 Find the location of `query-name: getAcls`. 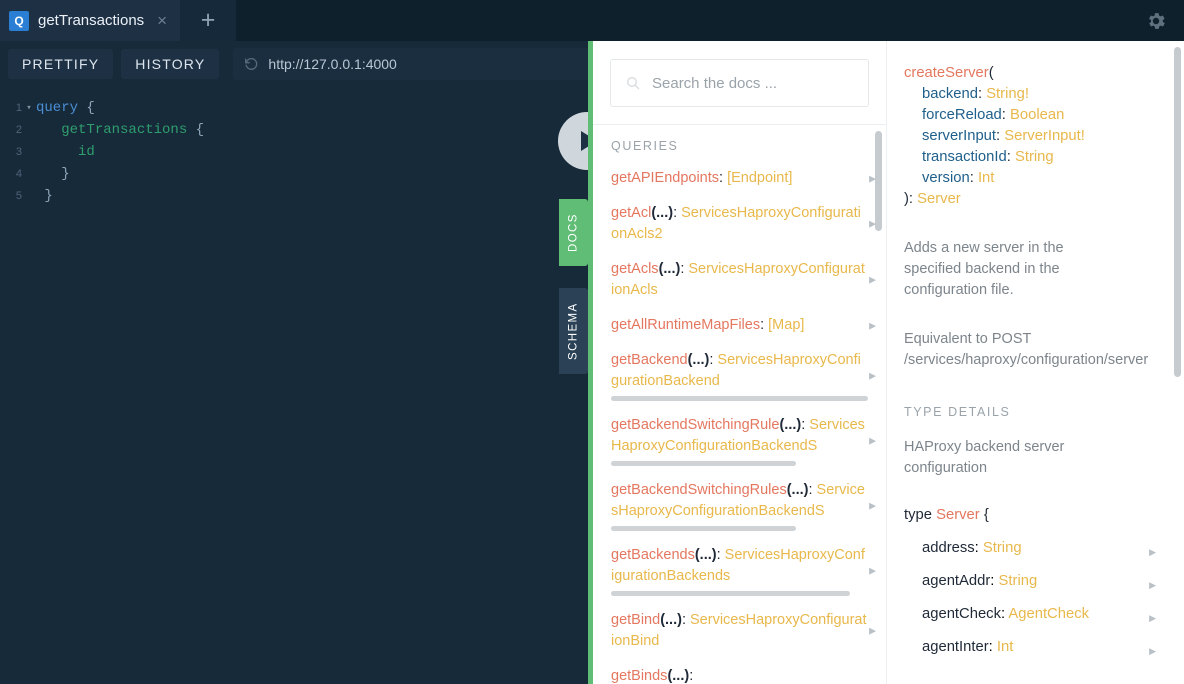

query-name: getAcls is located at coordinates (635, 269).